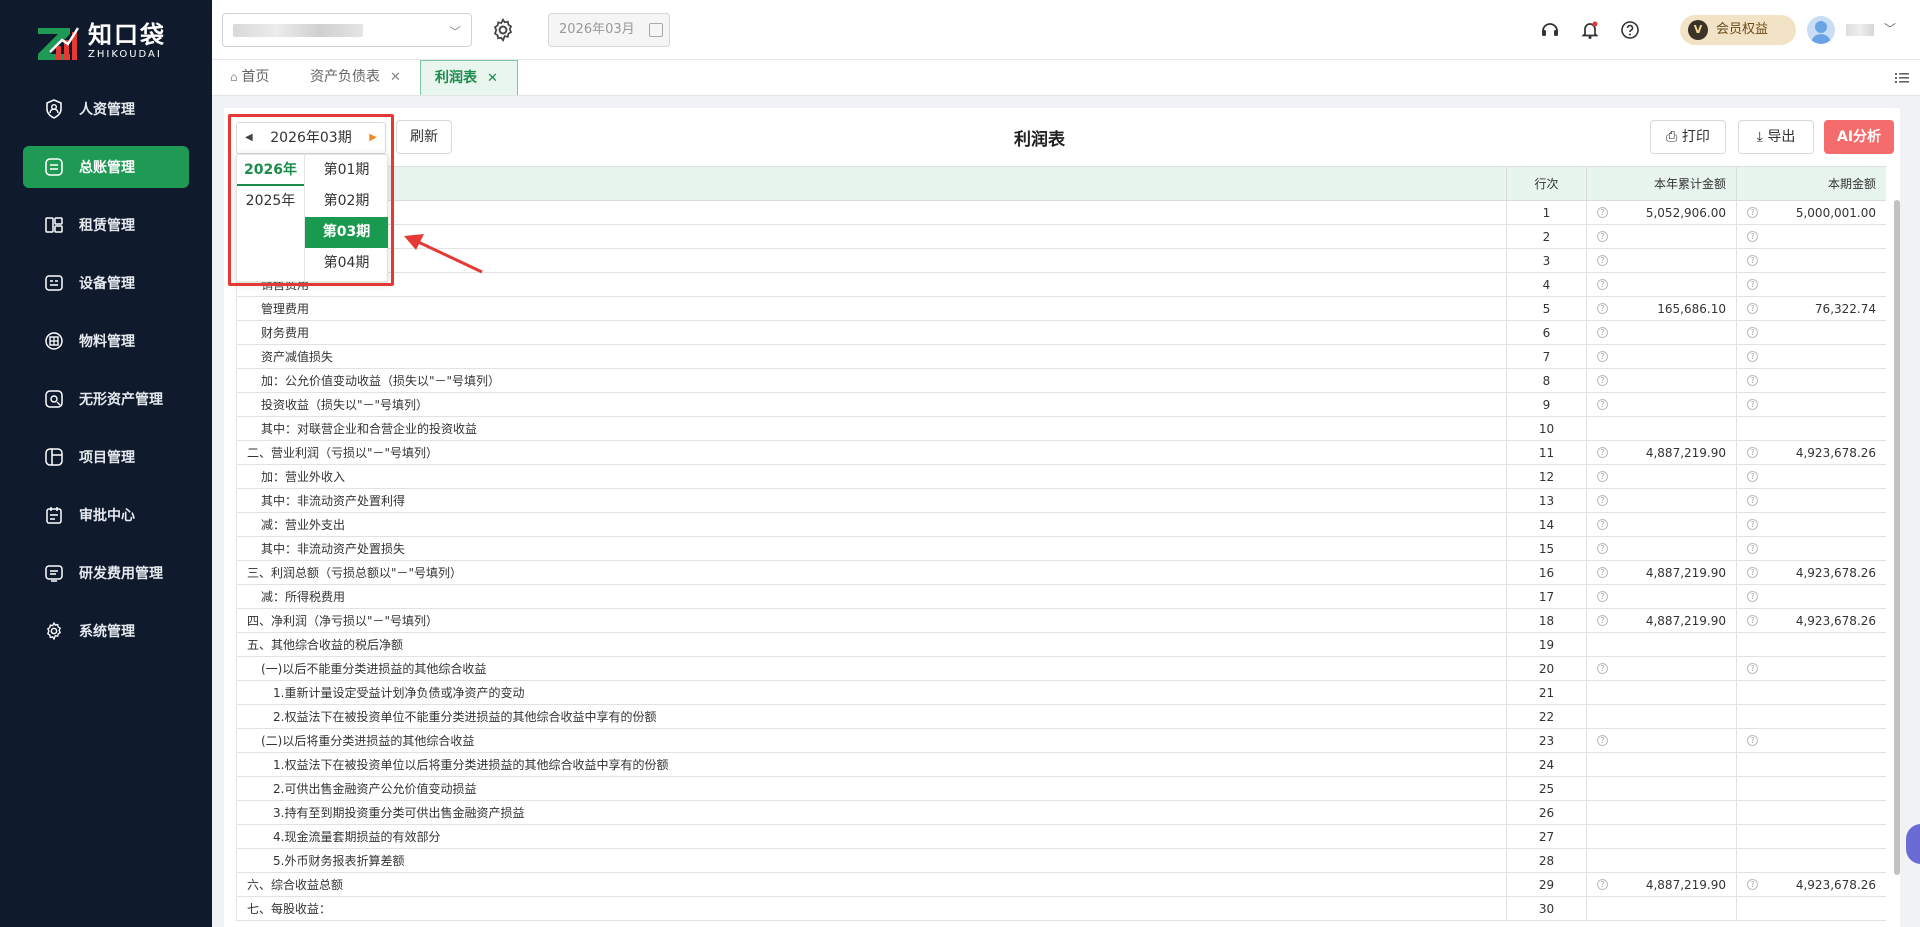 The height and width of the screenshot is (927, 1920). Describe the element at coordinates (270, 170) in the screenshot. I see `year-option: 2026年` at that location.